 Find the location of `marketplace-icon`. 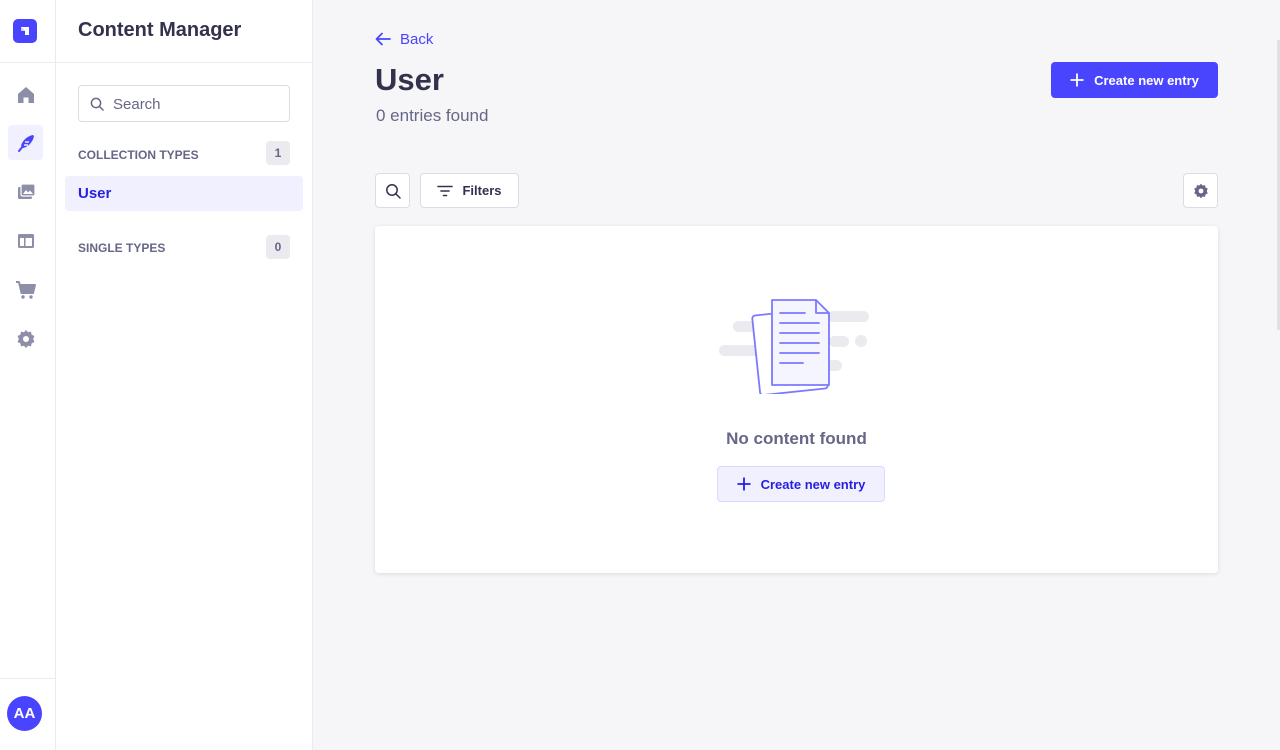

marketplace-icon is located at coordinates (25, 289).